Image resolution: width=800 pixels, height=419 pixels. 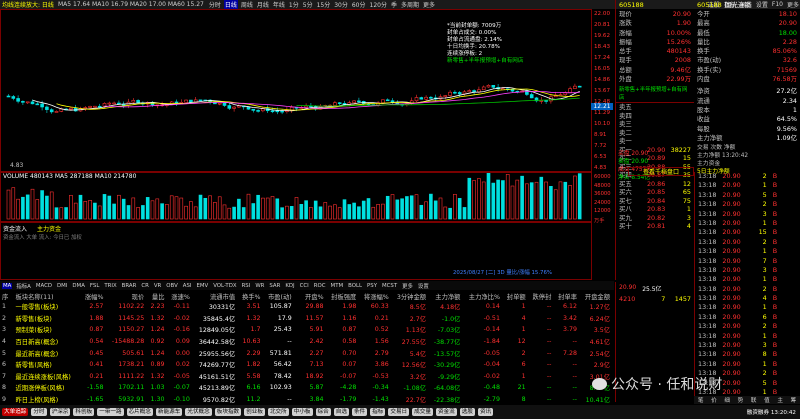 I want to click on indicator-tab: ROC, so click(x=320, y=286).